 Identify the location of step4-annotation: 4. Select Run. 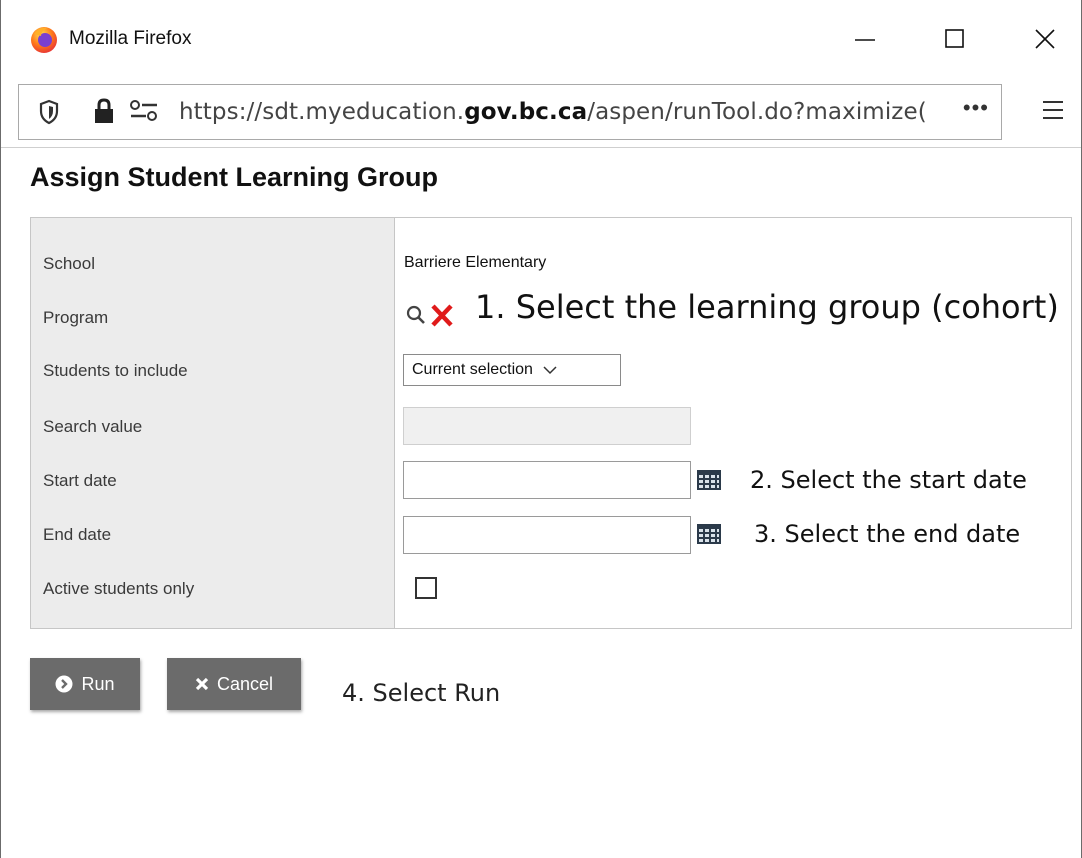
(498, 693).